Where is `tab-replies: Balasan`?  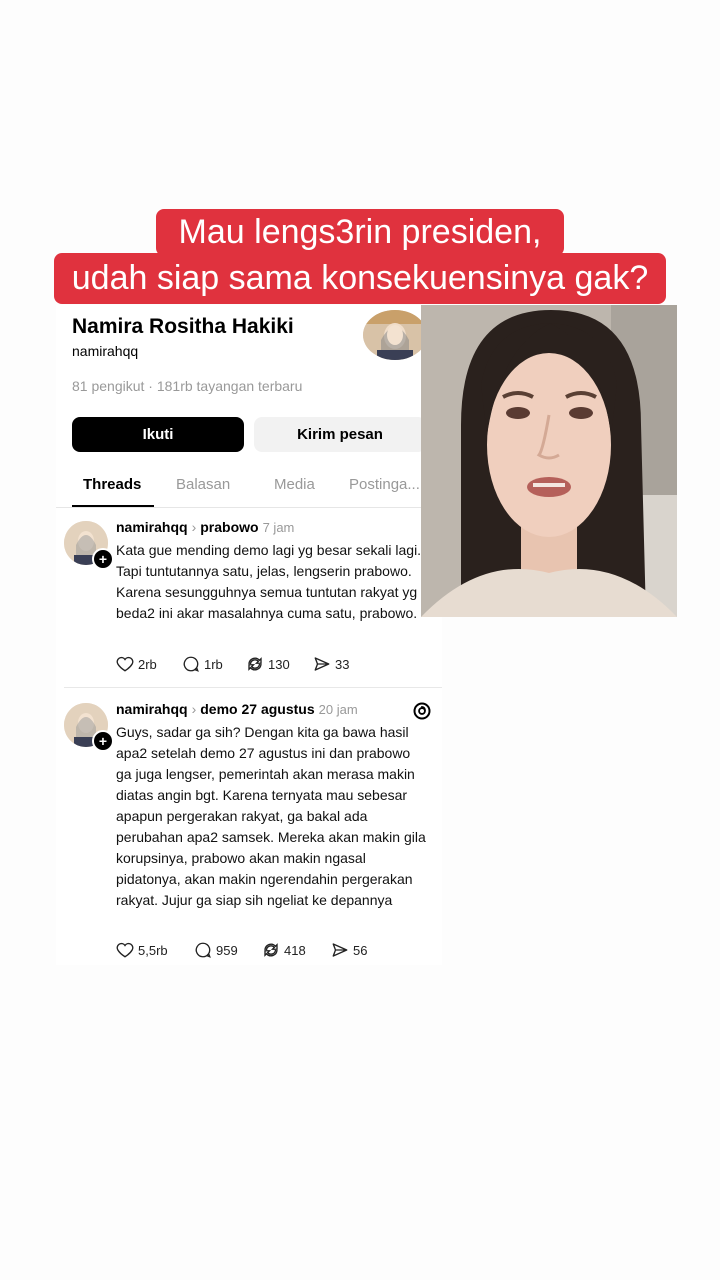 tab-replies: Balasan is located at coordinates (203, 484).